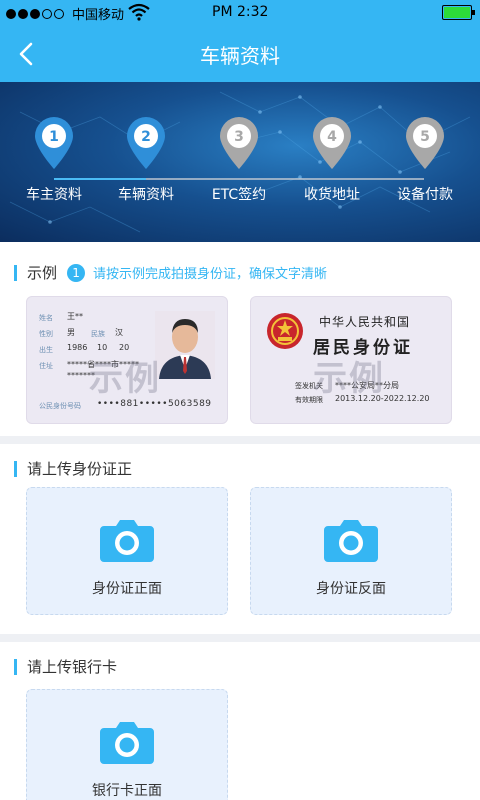  What do you see at coordinates (76, 272) in the screenshot?
I see `hint-number-badge: 1` at bounding box center [76, 272].